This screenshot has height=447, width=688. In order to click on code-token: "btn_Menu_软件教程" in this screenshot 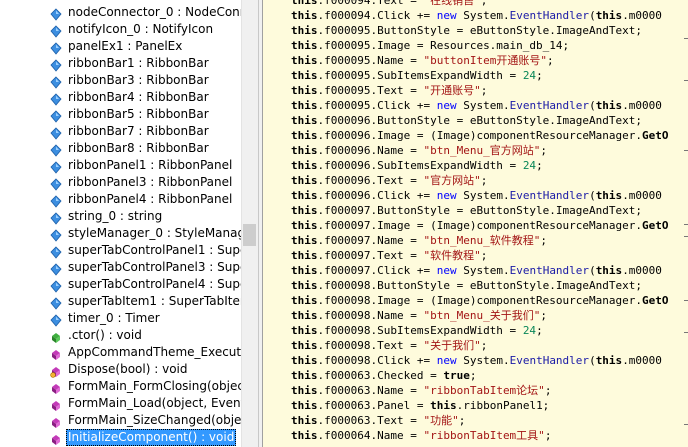, I will do `click(482, 240)`.